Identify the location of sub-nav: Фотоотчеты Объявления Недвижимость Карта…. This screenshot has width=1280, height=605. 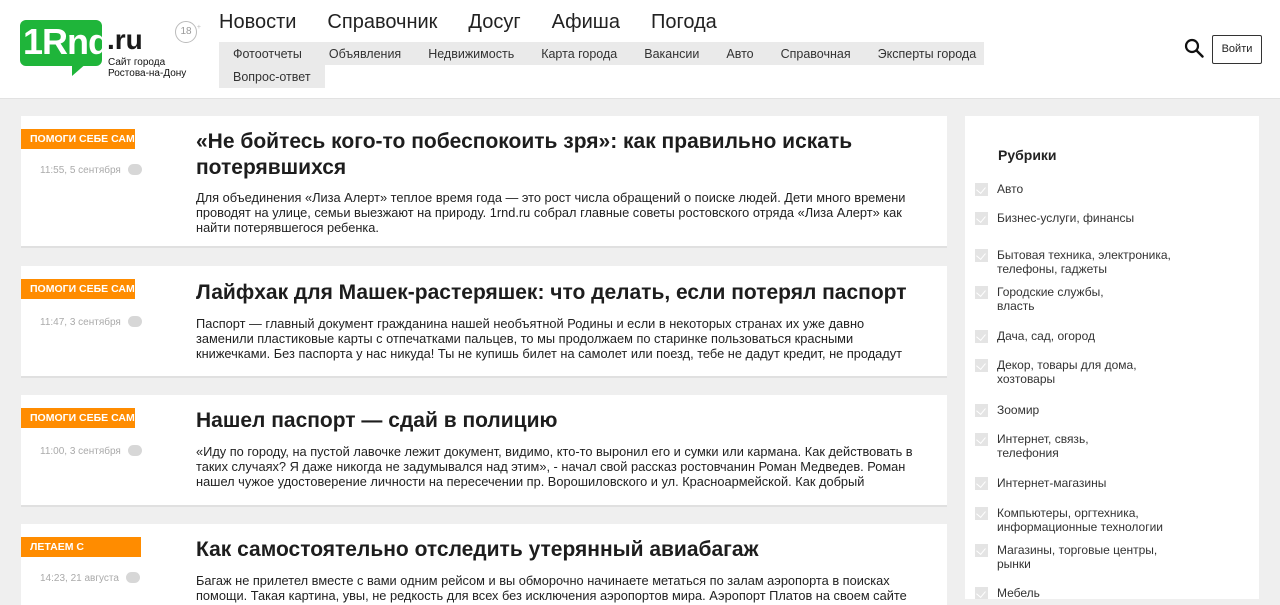
(601, 65).